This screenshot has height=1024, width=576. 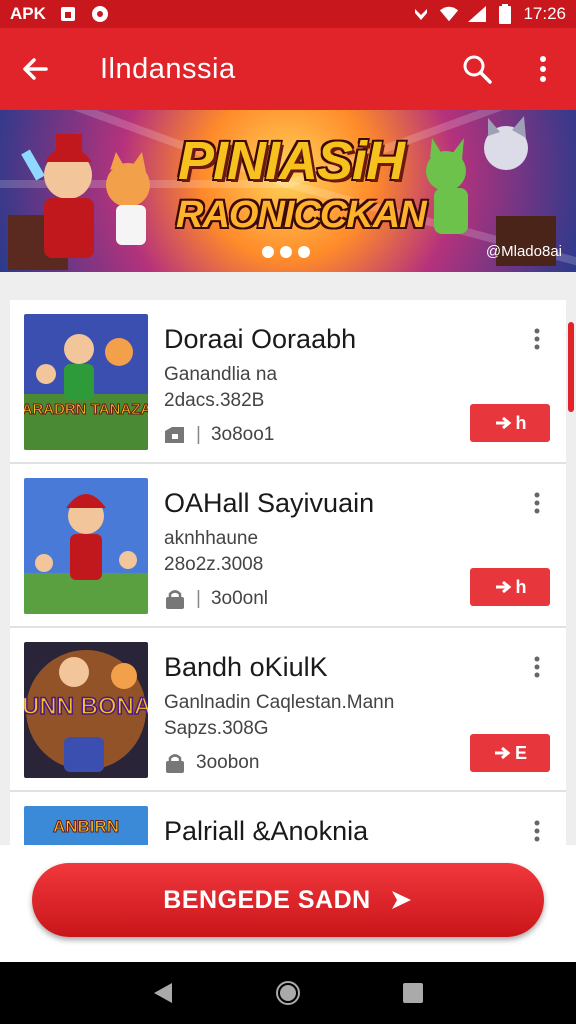 I want to click on item-developer: Ganandlia na, so click(x=221, y=374).